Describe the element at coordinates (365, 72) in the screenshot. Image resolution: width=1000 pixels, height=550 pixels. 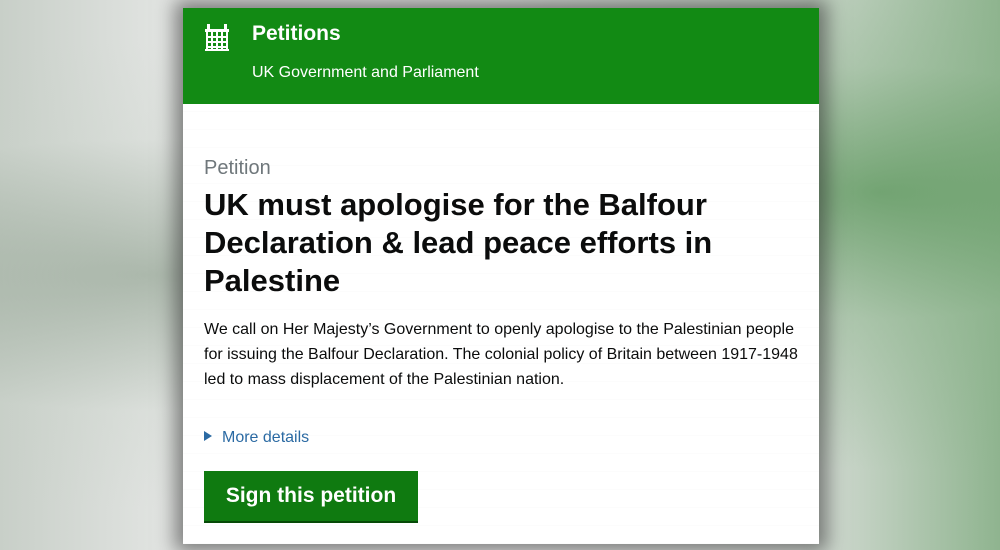
I see `site-subtitle: UK Government and Parliament` at that location.